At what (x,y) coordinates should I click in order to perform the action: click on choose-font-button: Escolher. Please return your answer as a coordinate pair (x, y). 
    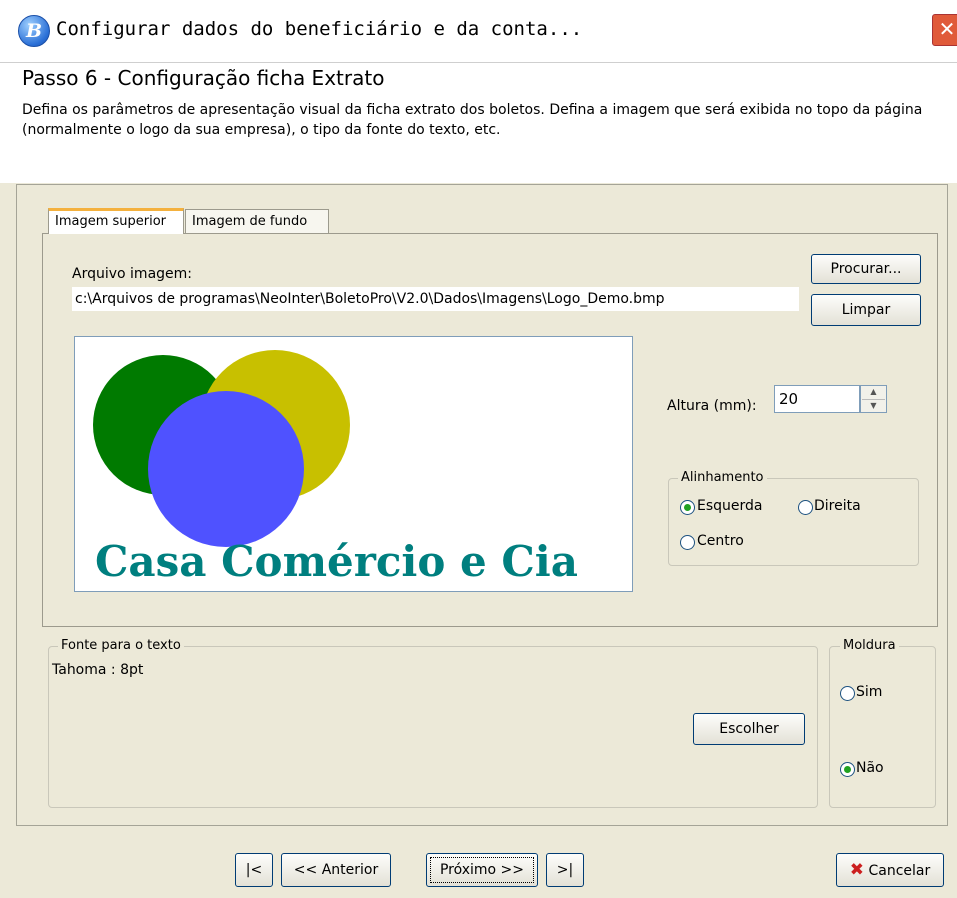
    Looking at the image, I should click on (749, 729).